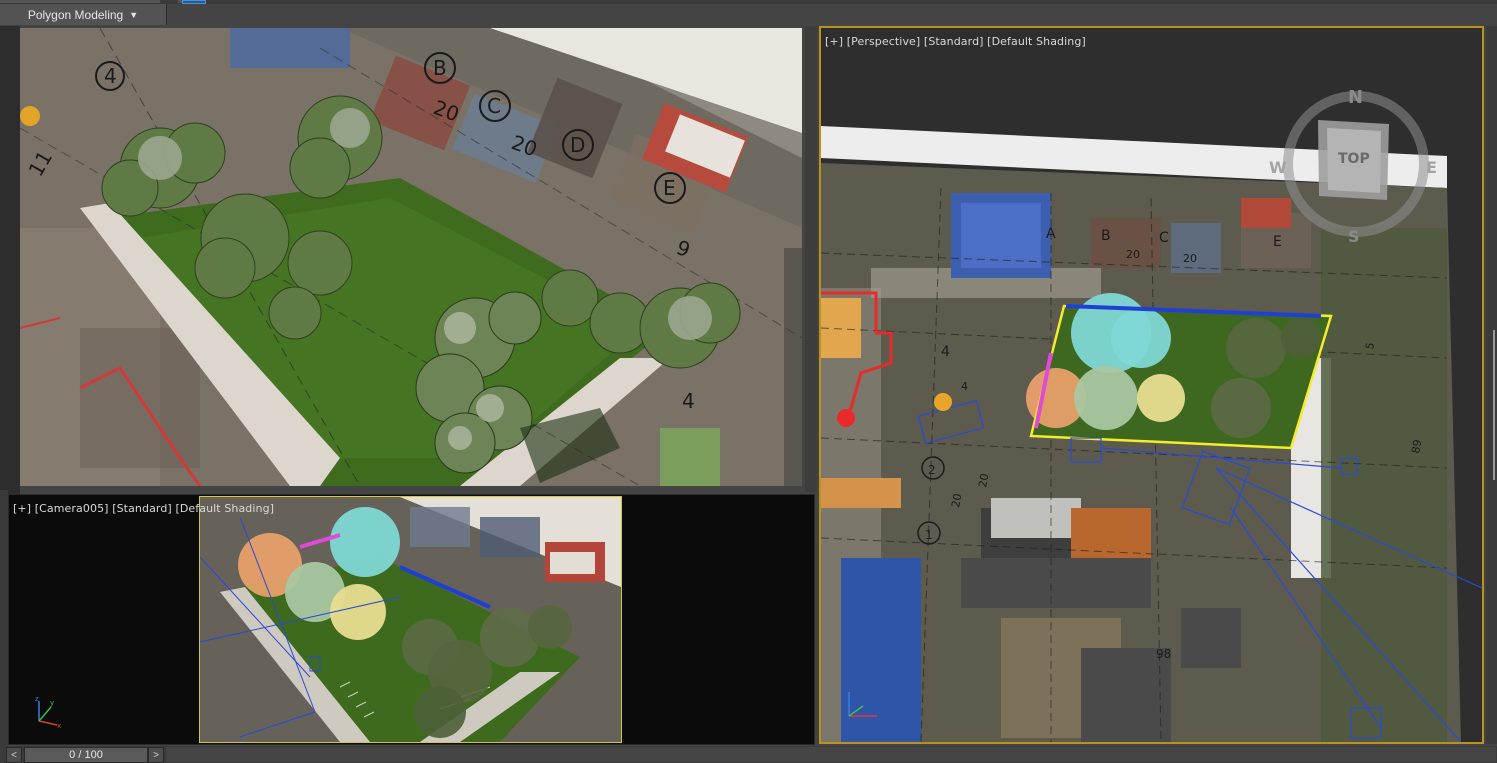 The width and height of the screenshot is (1497, 763). Describe the element at coordinates (1354, 236) in the screenshot. I see `compass-south-label: S` at that location.